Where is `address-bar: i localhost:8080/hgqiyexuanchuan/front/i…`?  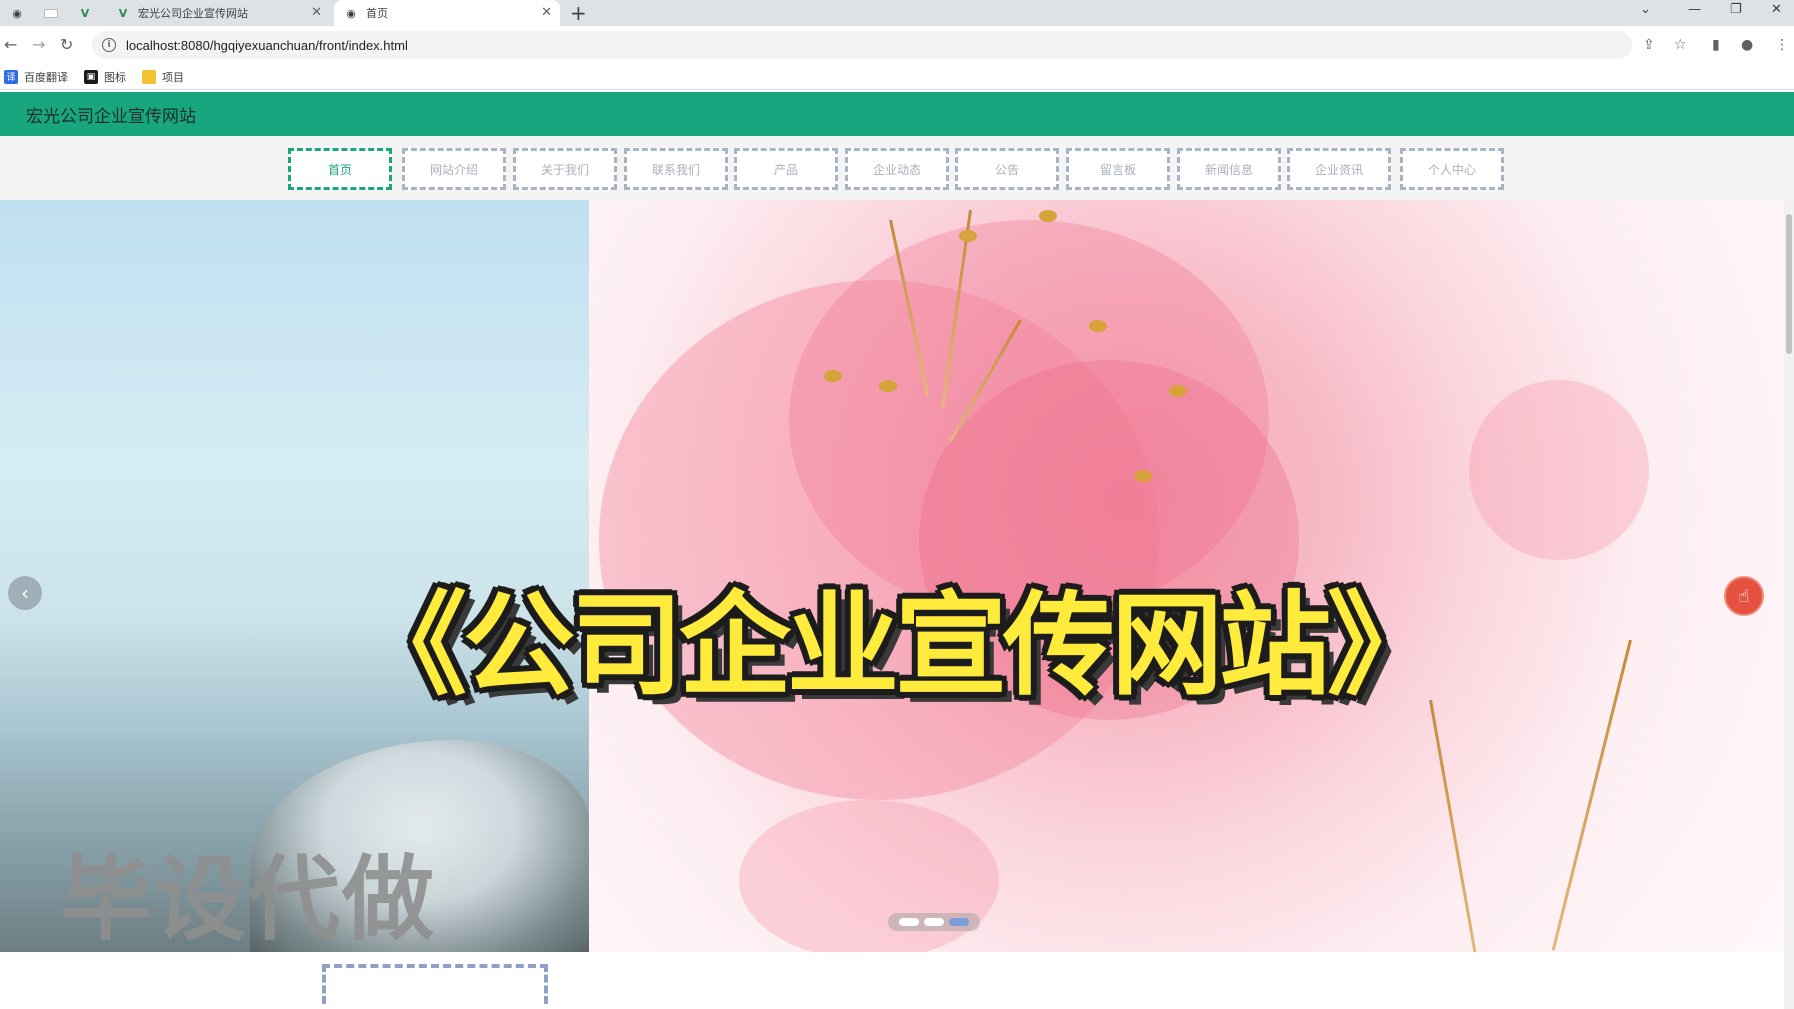 address-bar: i localhost:8080/hgqiyexuanchuan/front/i… is located at coordinates (862, 45).